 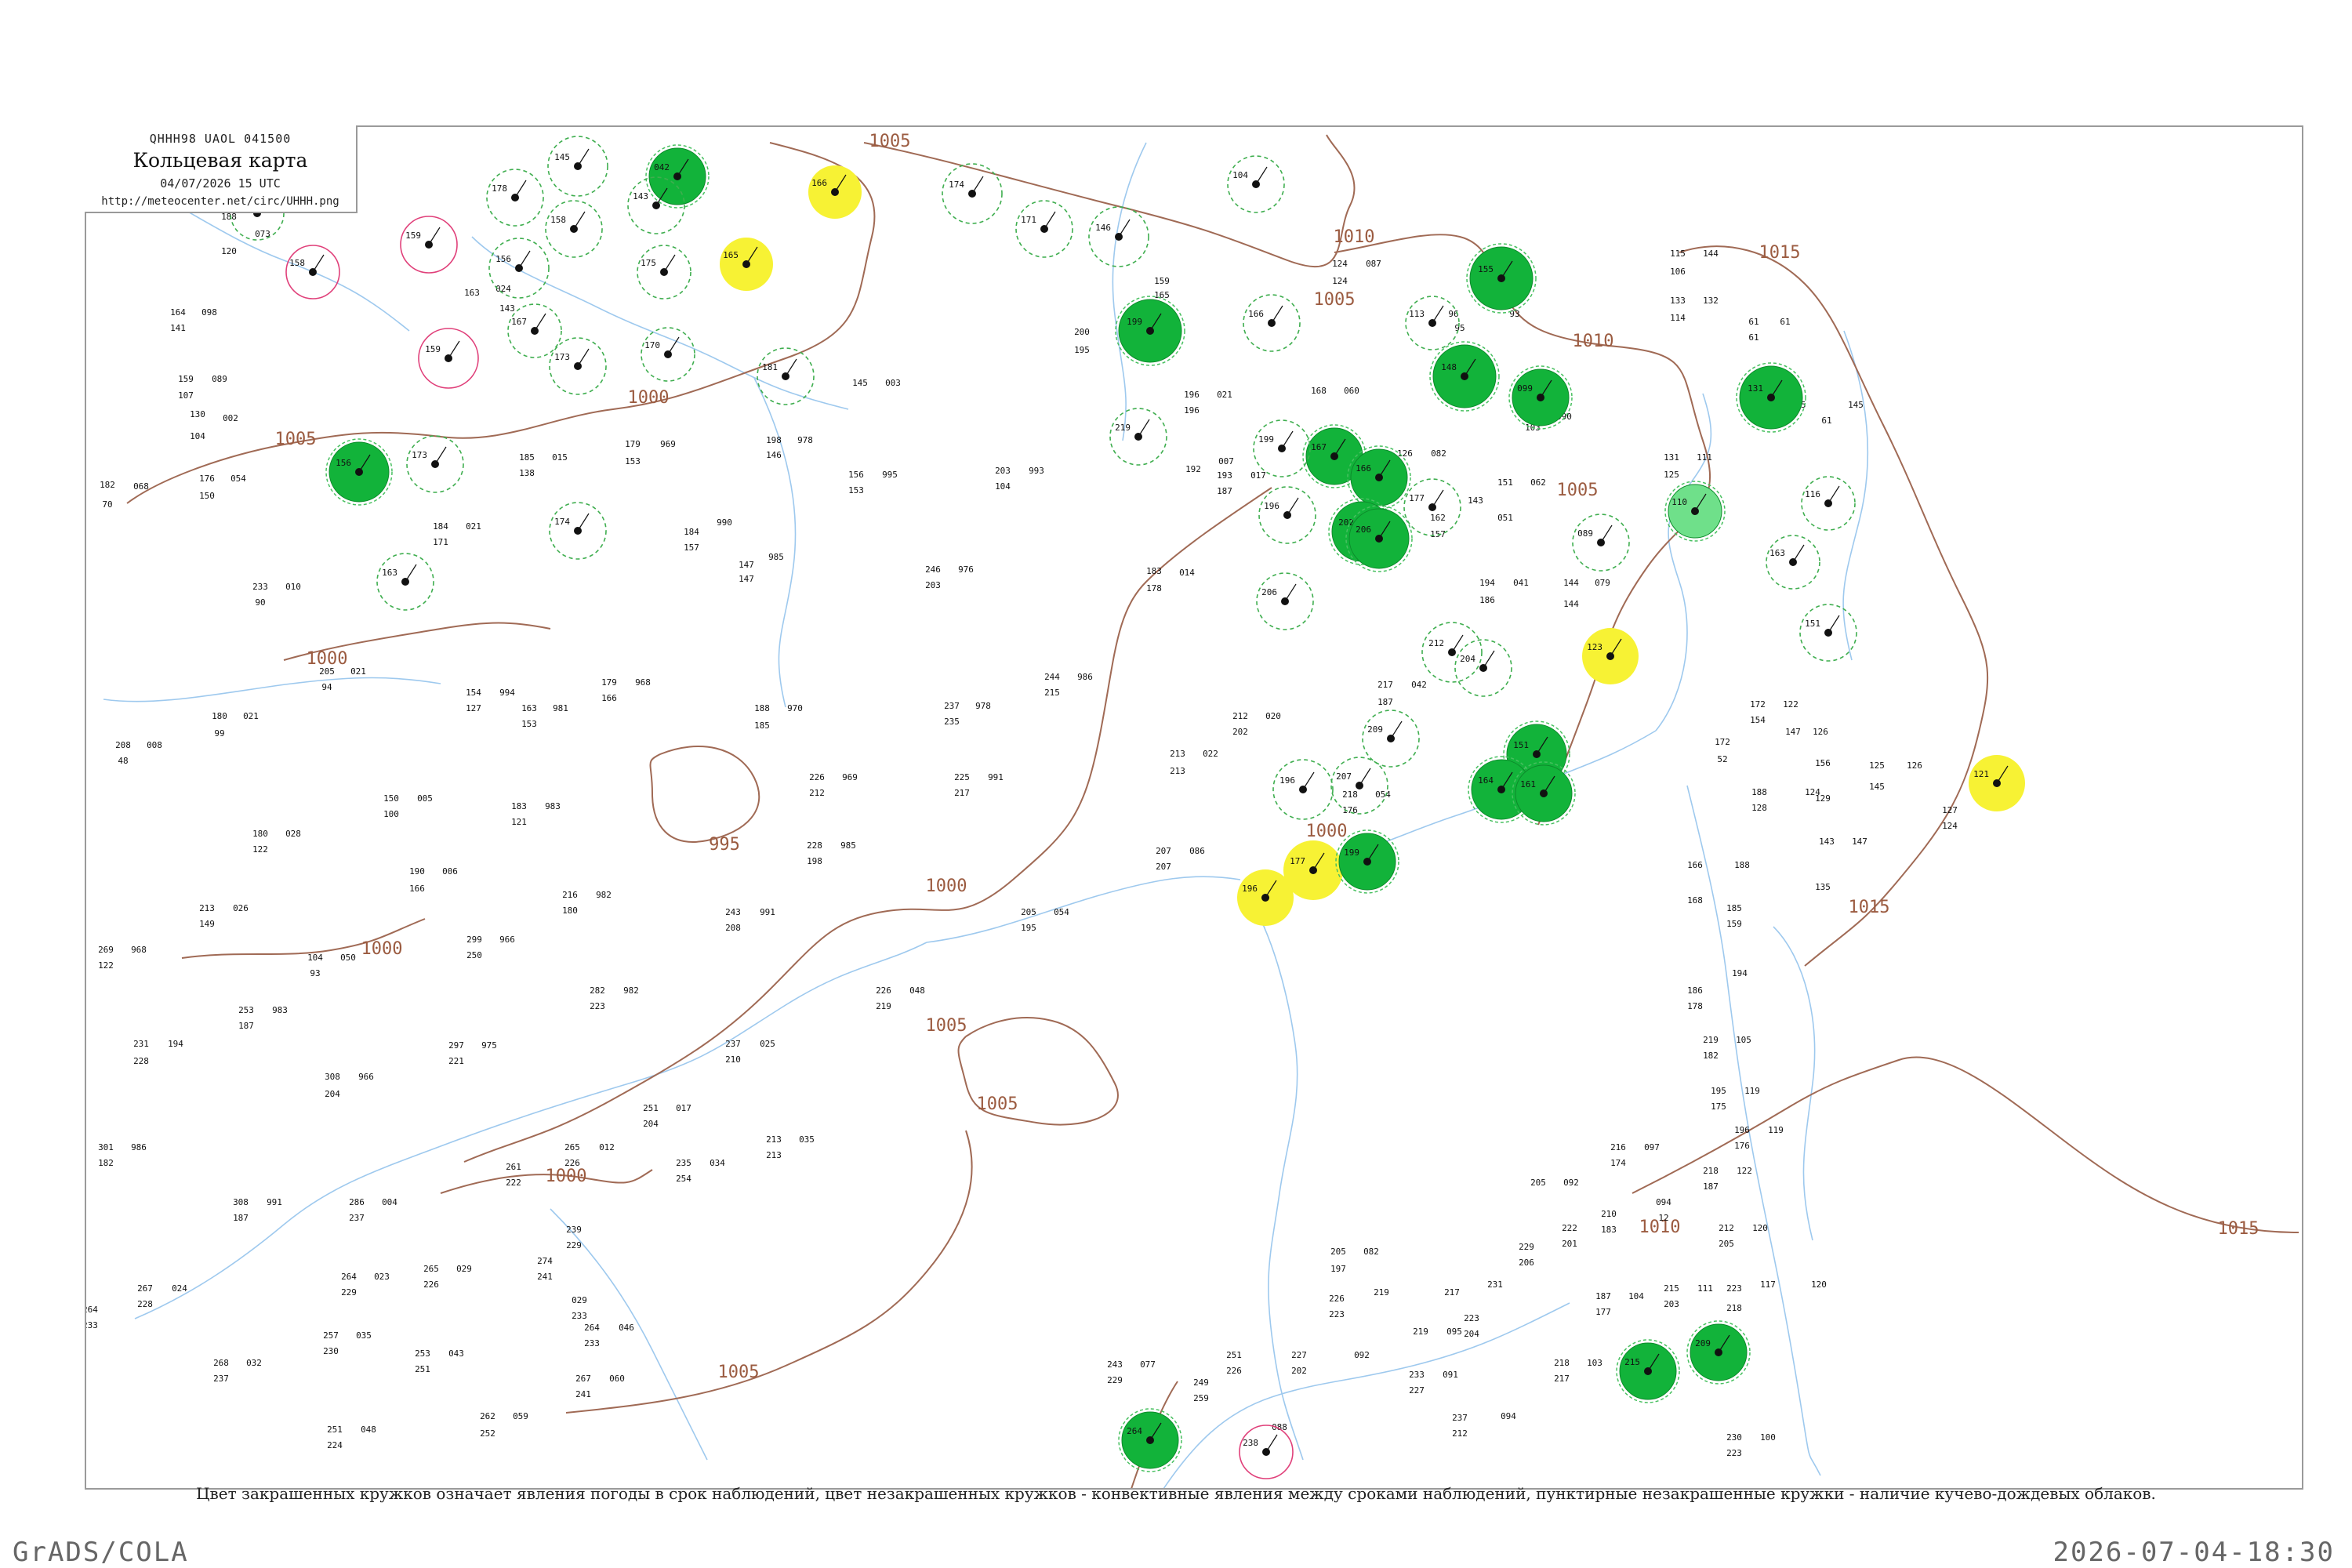 I want to click on station-value: 985, so click(x=848, y=846).